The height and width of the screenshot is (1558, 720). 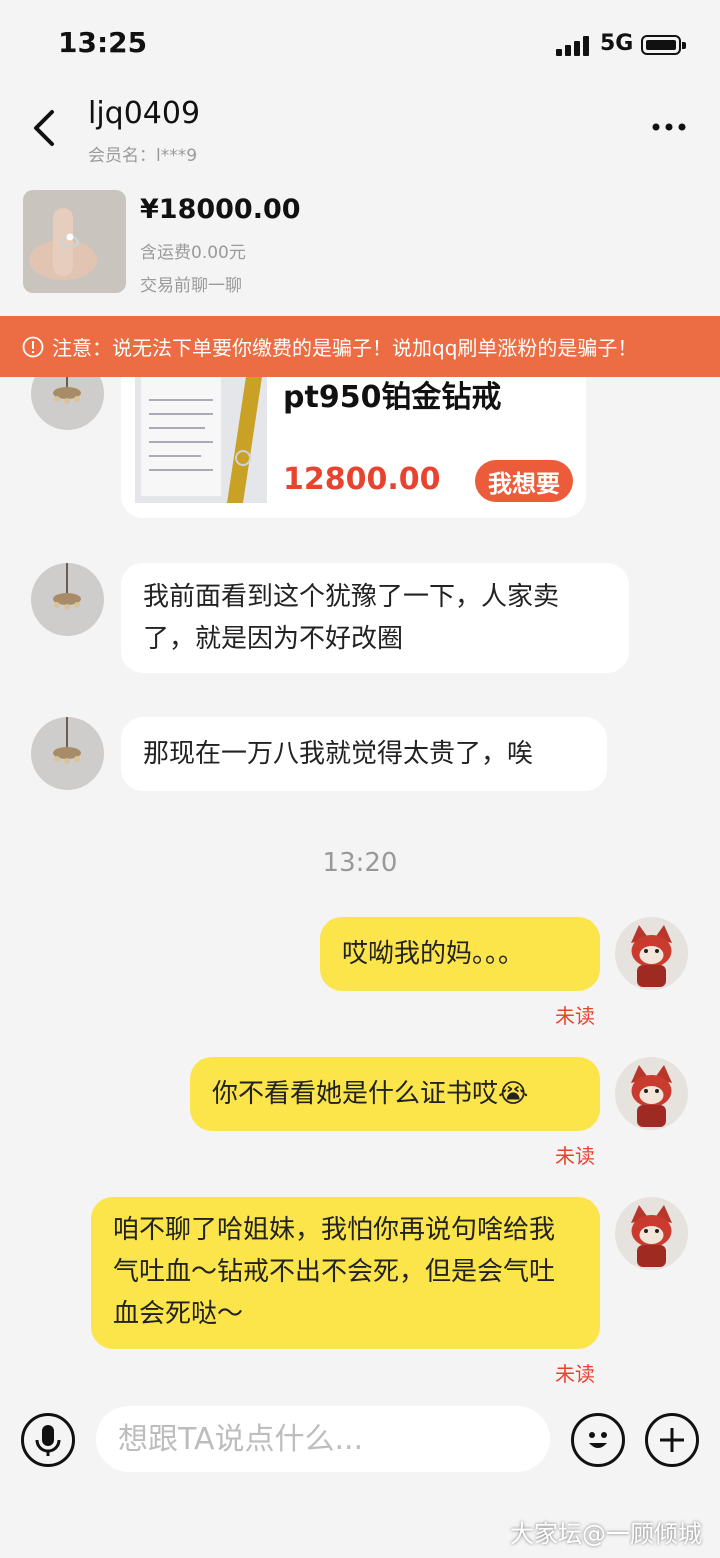 What do you see at coordinates (392, 397) in the screenshot?
I see `item-name: pt950铂金钻戒` at bounding box center [392, 397].